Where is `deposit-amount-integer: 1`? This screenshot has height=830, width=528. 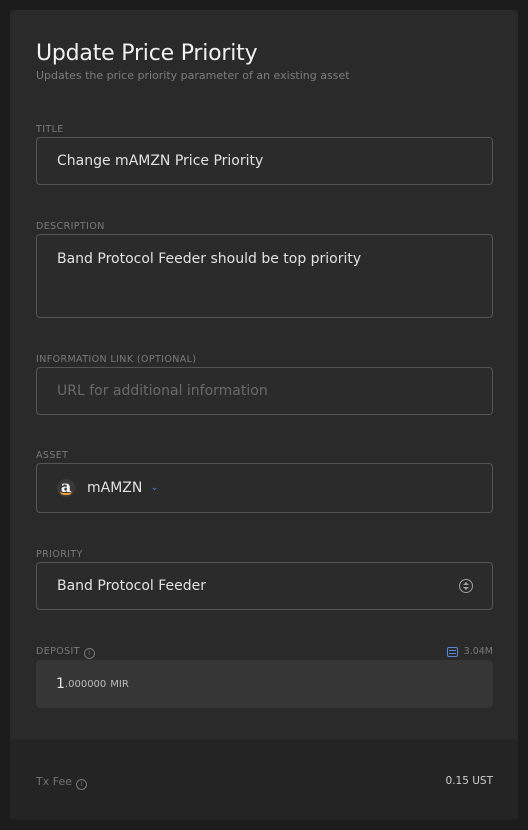 deposit-amount-integer: 1 is located at coordinates (60, 684).